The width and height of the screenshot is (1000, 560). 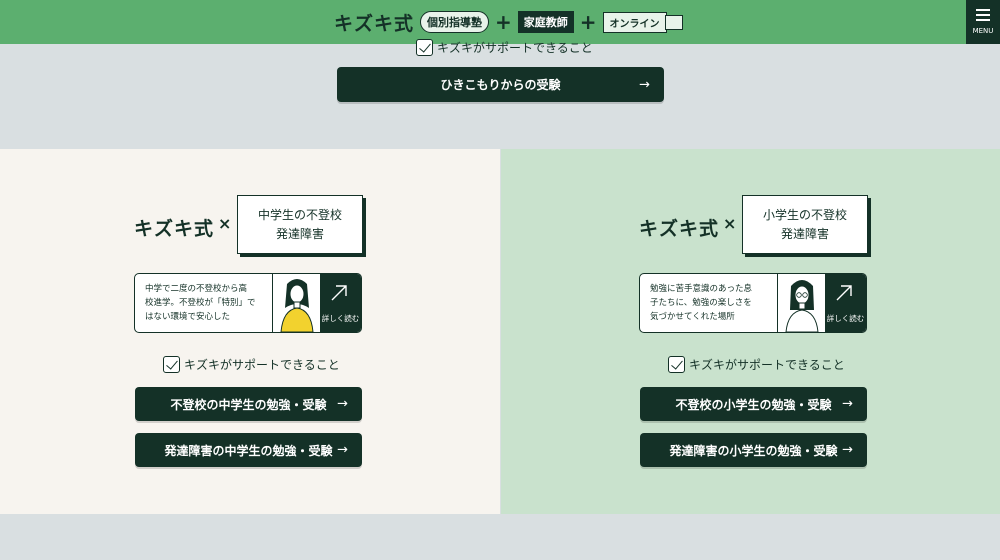 I want to click on testimonial-text: 勉強に苦手意識のあった息 子たちに、勉強の楽しさを 気づかせてくれた場所, so click(x=713, y=303).